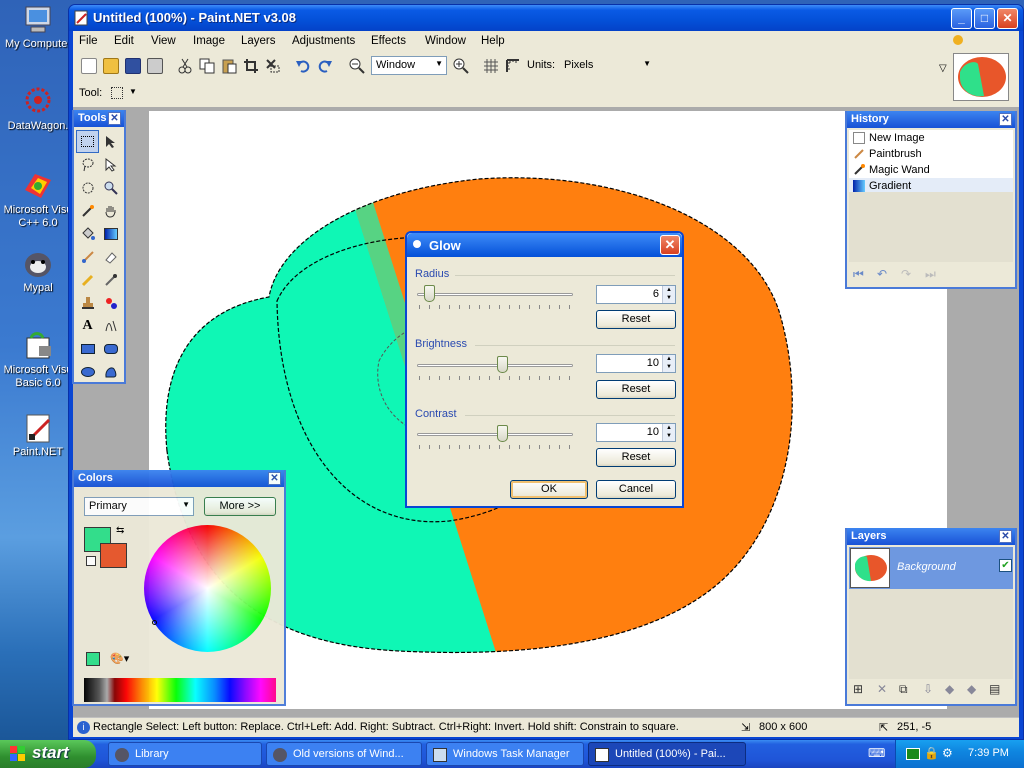 This screenshot has width=1024, height=768. Describe the element at coordinates (502, 433) in the screenshot. I see `contrast-slider-thumb` at that location.